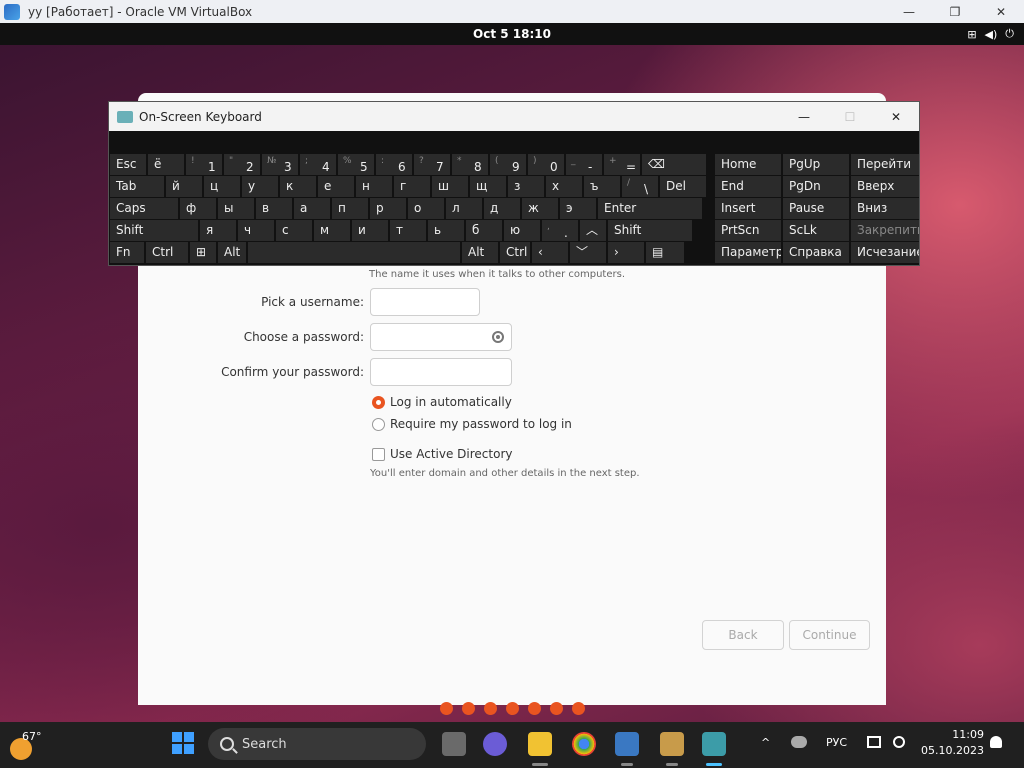  What do you see at coordinates (166, 164) in the screenshot?
I see `key-row1-1: ё` at bounding box center [166, 164].